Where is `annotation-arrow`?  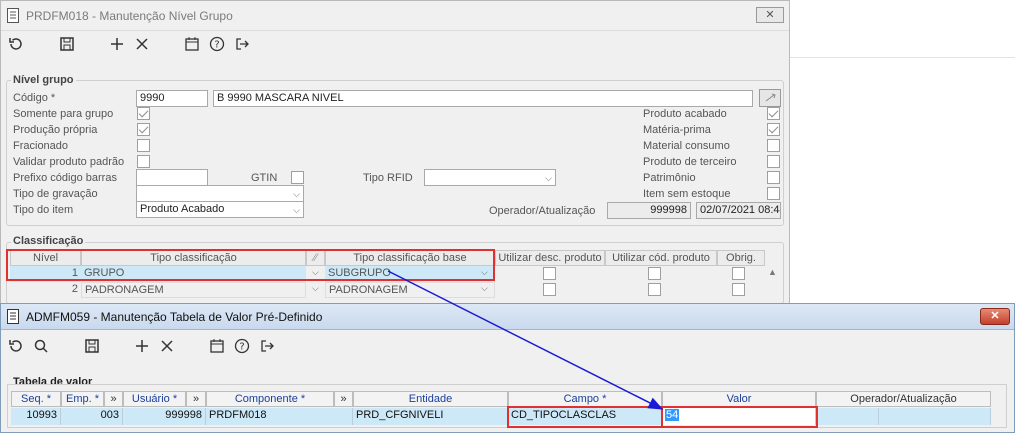
annotation-arrow is located at coordinates (525, 340).